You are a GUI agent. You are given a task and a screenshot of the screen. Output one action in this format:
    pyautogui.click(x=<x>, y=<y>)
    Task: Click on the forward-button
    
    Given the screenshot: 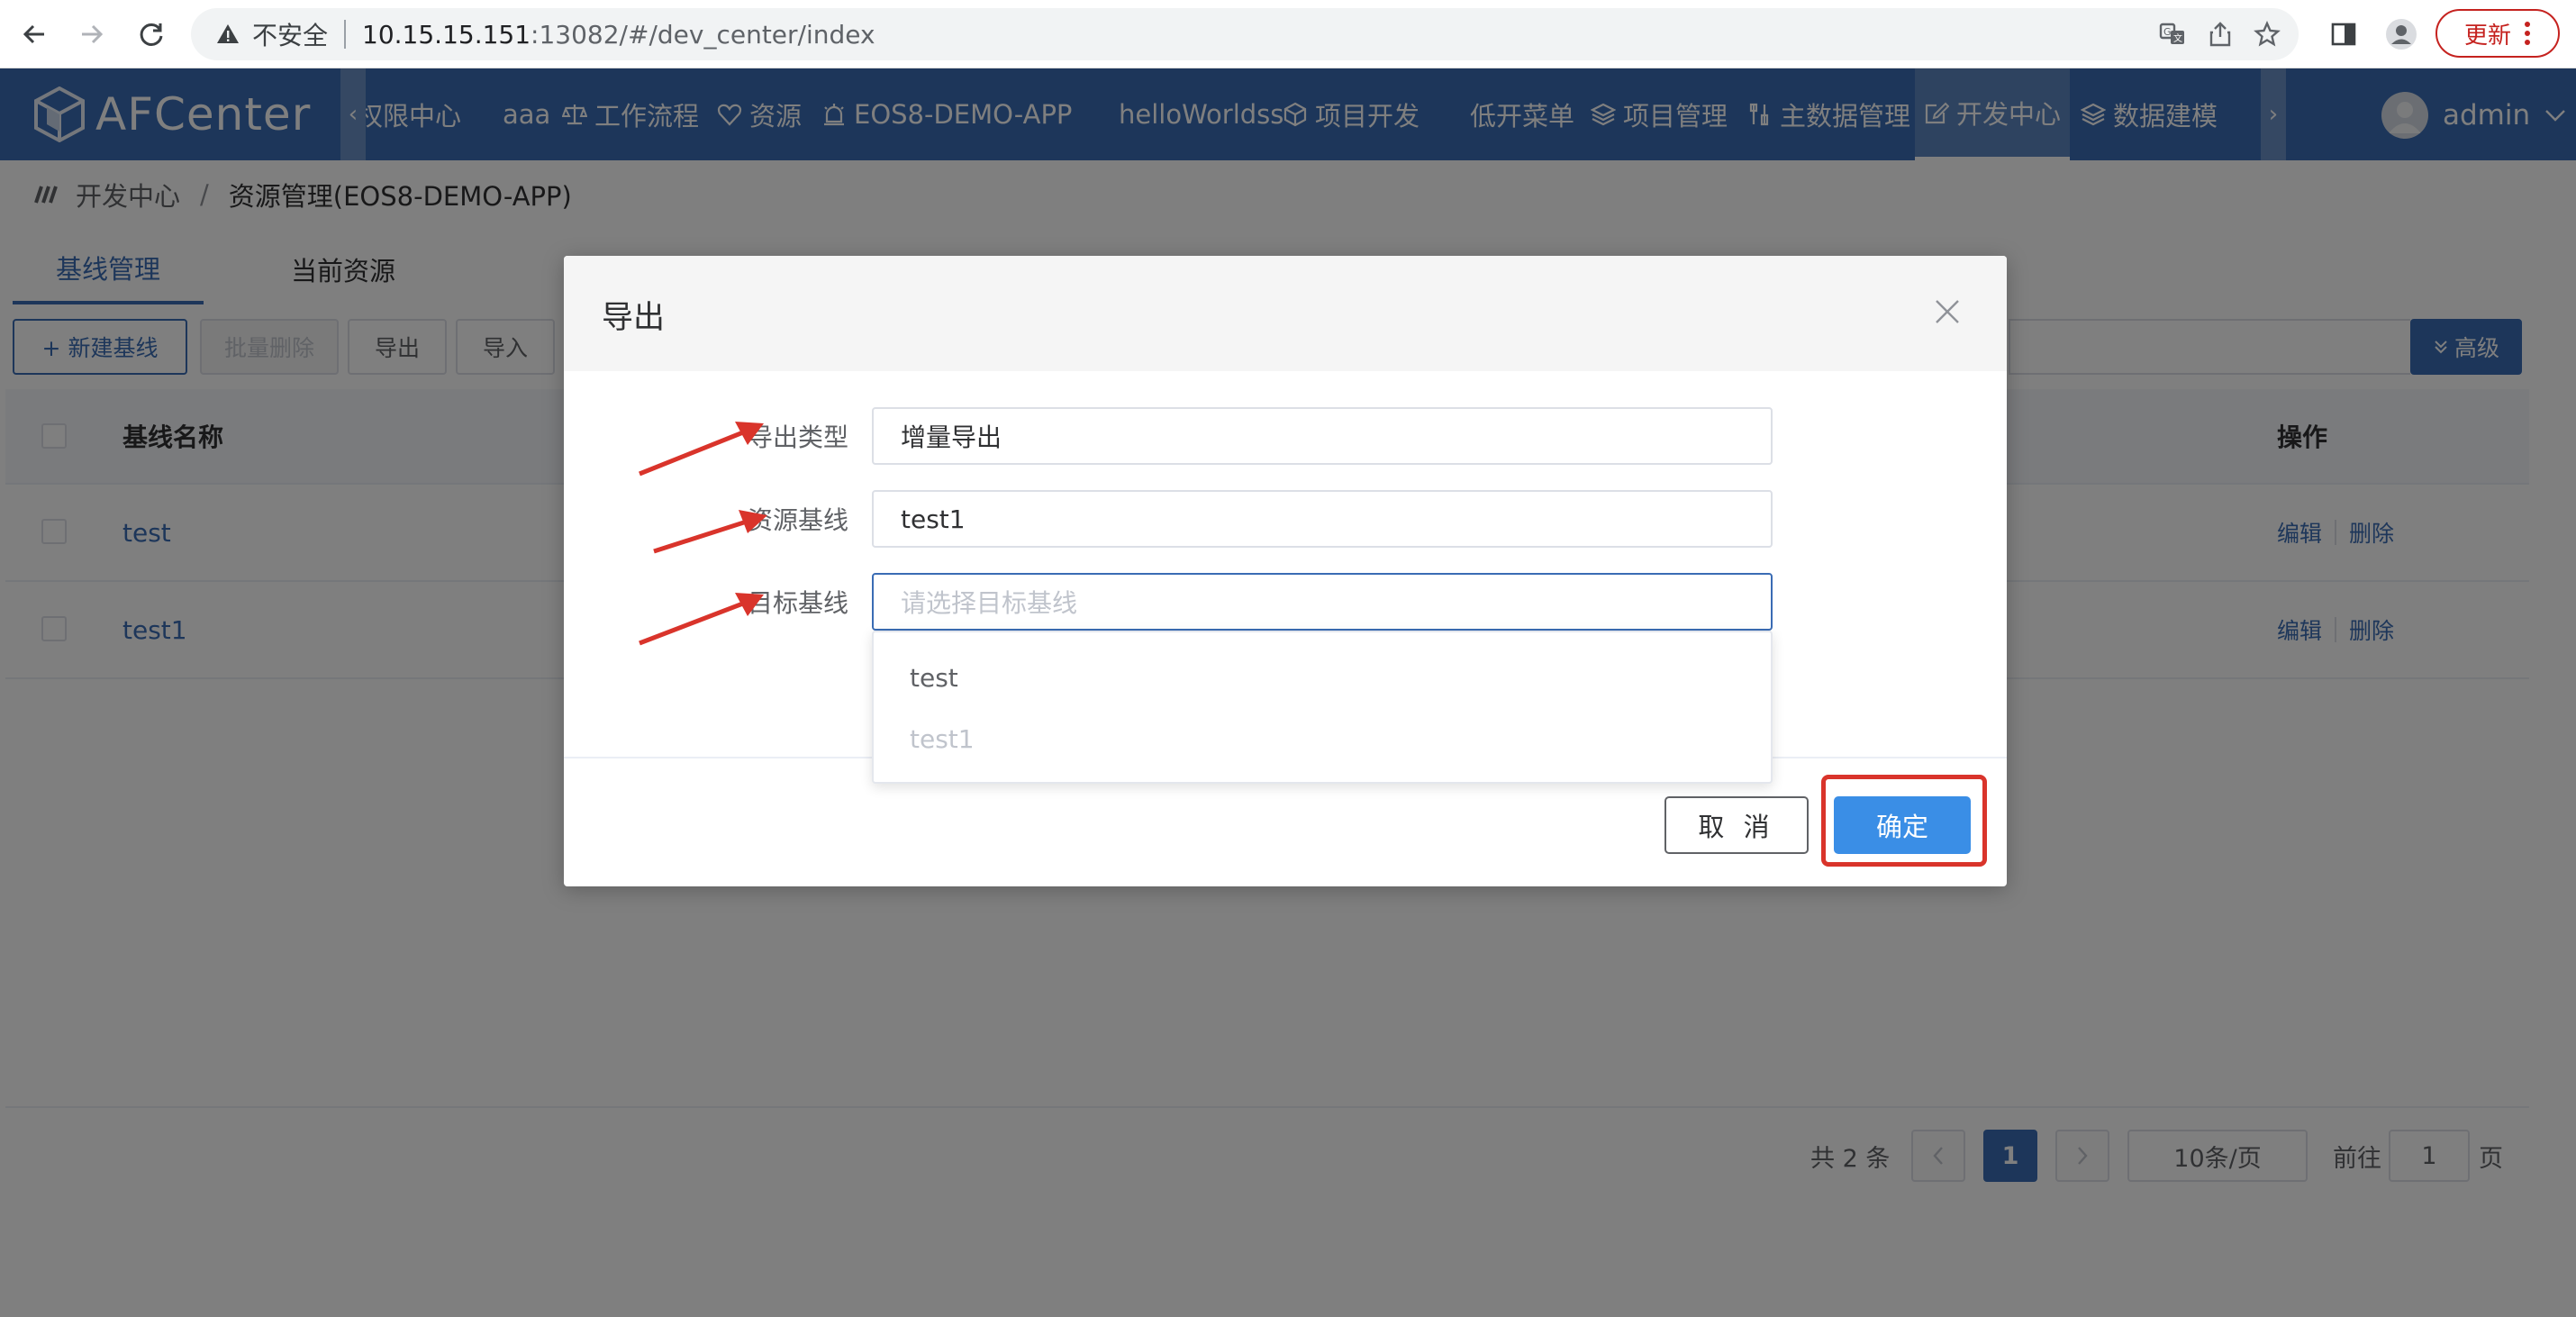 What is the action you would take?
    pyautogui.click(x=91, y=34)
    